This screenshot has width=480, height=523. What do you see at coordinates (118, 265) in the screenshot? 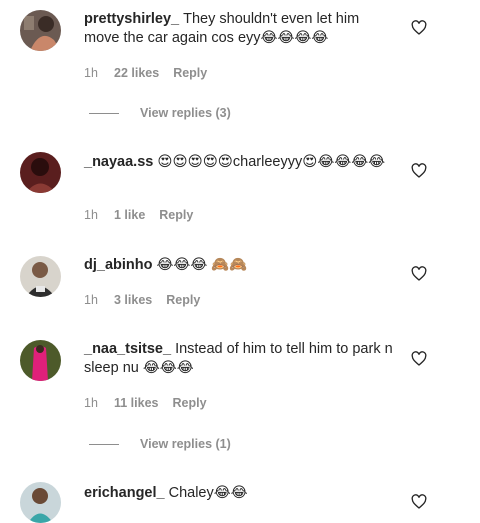
I see `comment-username: dj_abinho` at bounding box center [118, 265].